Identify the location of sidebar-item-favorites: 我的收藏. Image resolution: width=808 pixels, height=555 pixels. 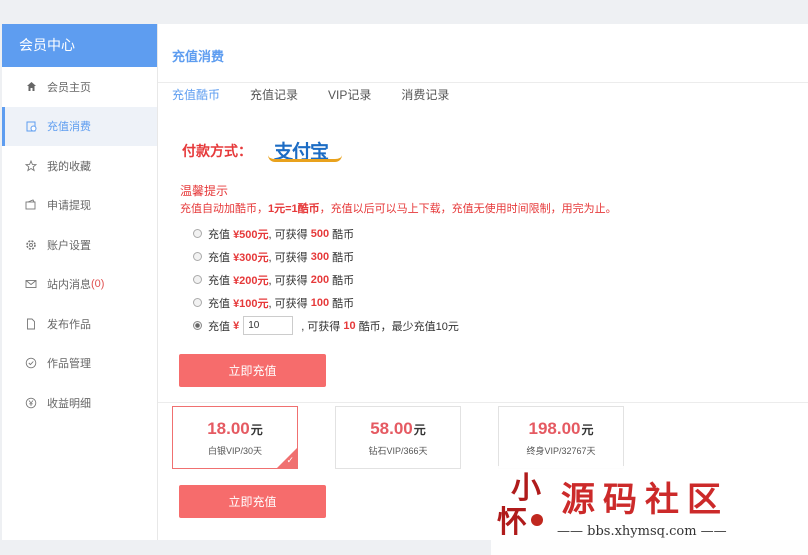
(79, 166).